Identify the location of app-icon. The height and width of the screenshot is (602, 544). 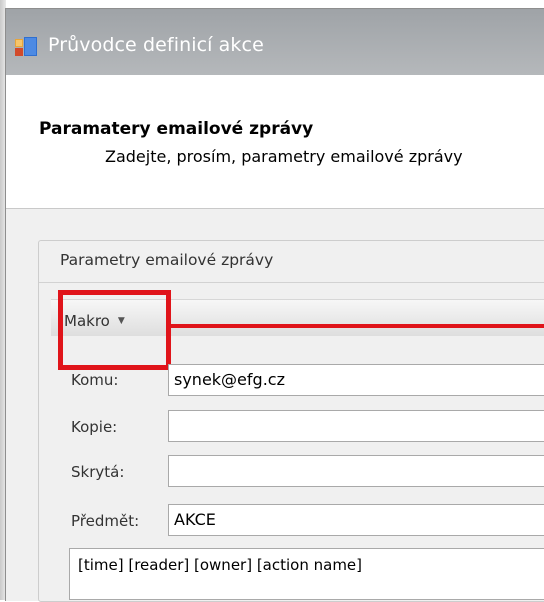
(26, 46).